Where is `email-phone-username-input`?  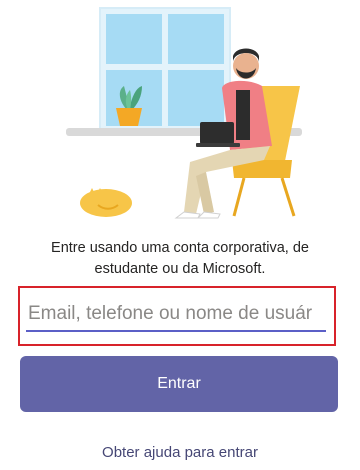
email-phone-username-input is located at coordinates (176, 315).